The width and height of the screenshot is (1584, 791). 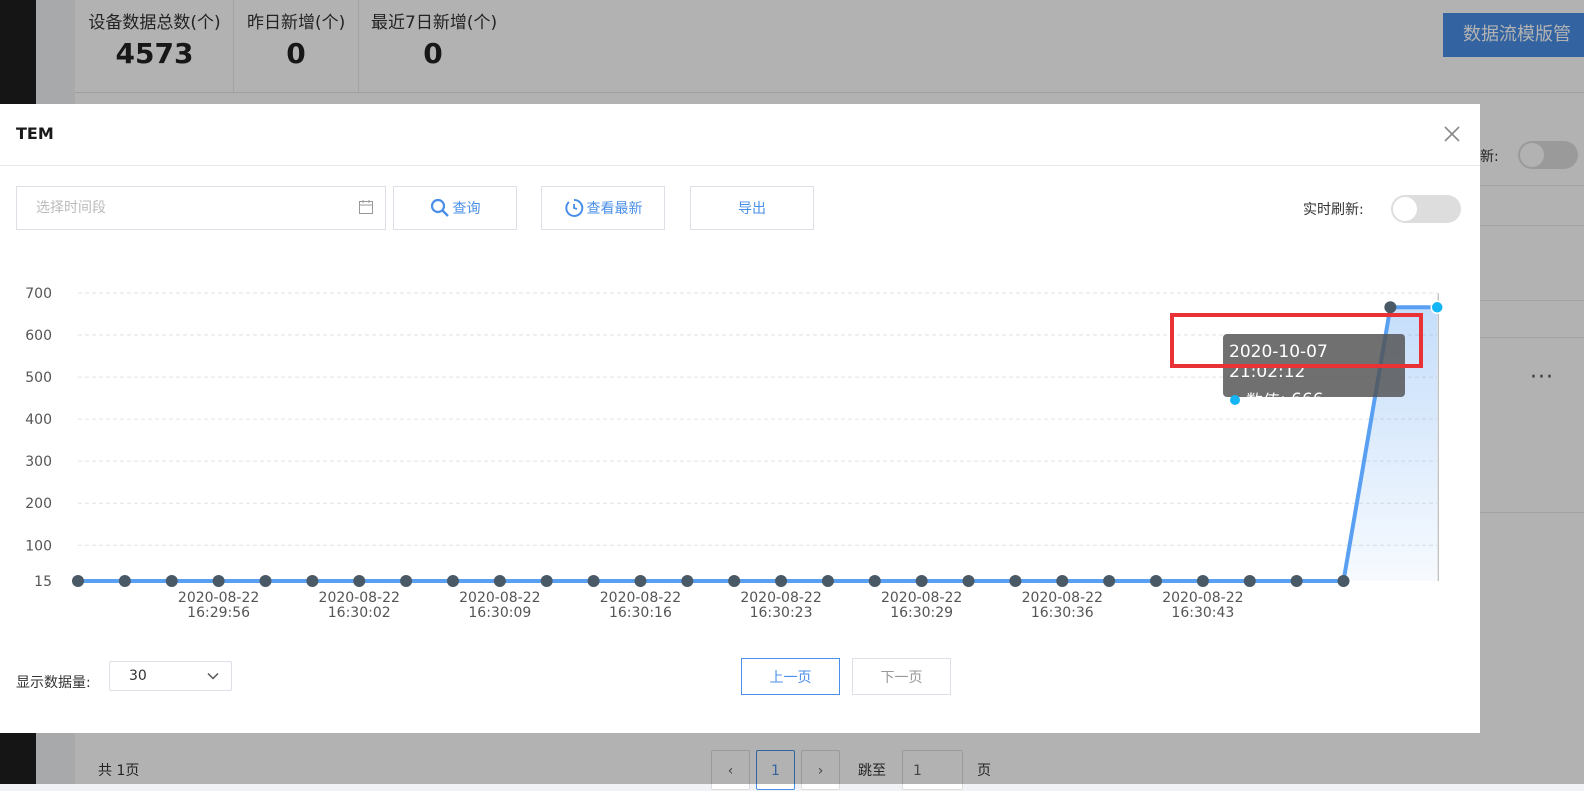 I want to click on x-tick-label: 16:30:43, so click(x=1202, y=613).